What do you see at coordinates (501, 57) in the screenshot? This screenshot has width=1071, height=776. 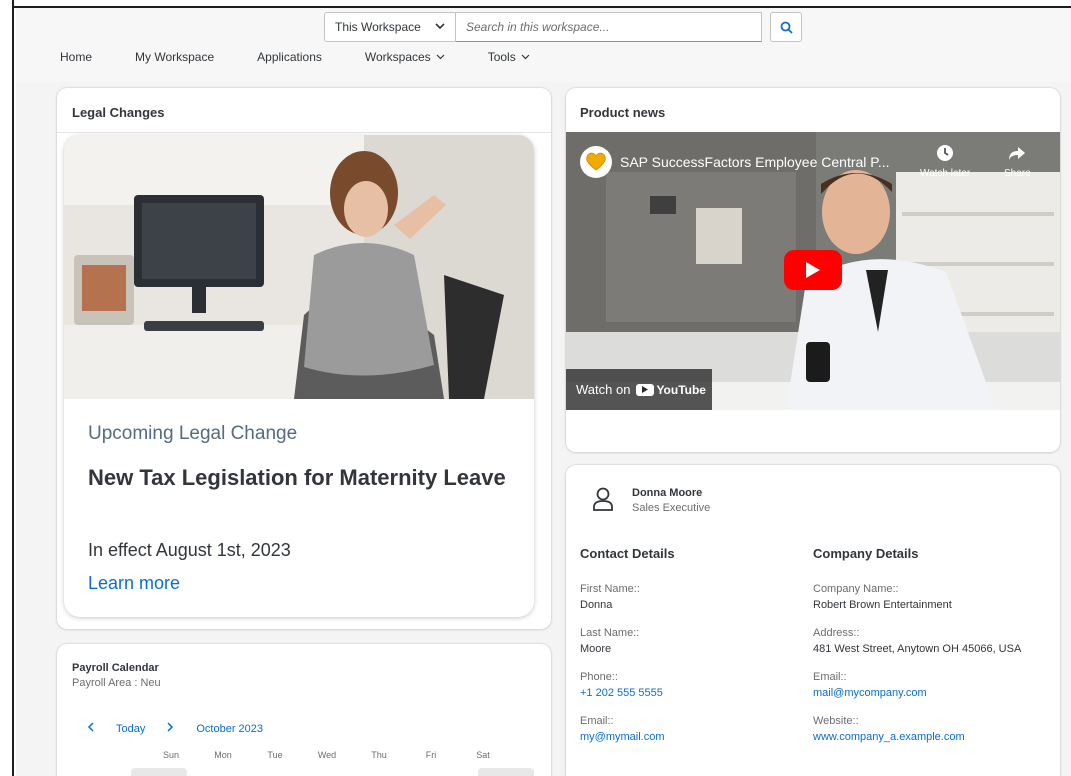 I see `nav-item-label: Tools` at bounding box center [501, 57].